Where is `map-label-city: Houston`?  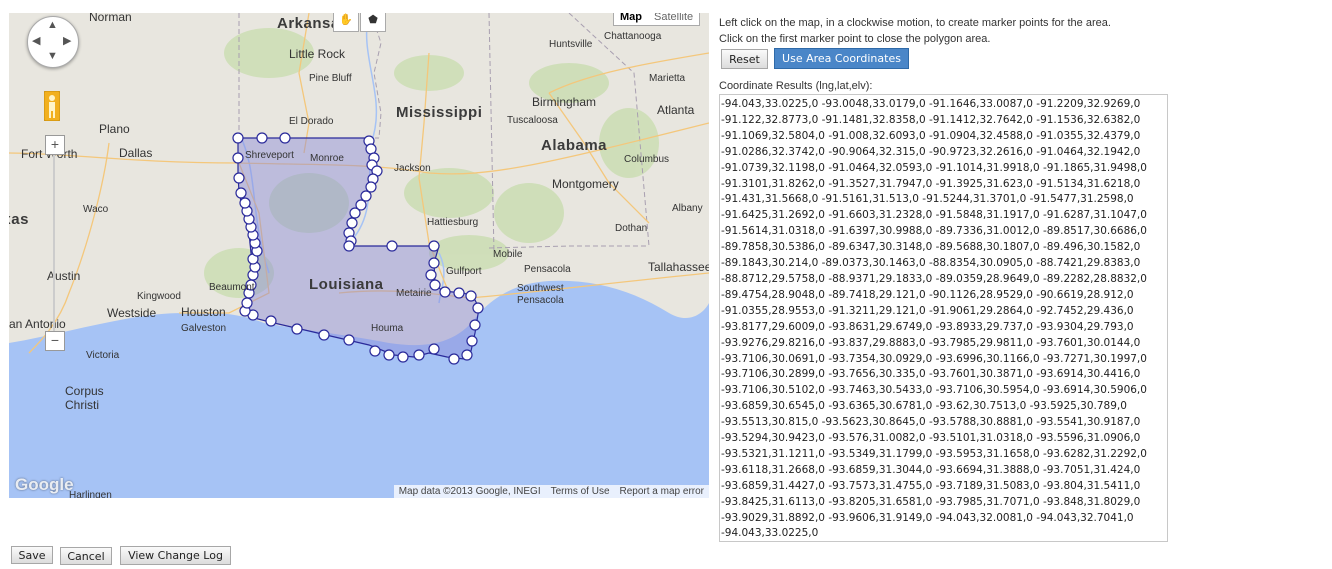
map-label-city: Houston is located at coordinates (203, 312).